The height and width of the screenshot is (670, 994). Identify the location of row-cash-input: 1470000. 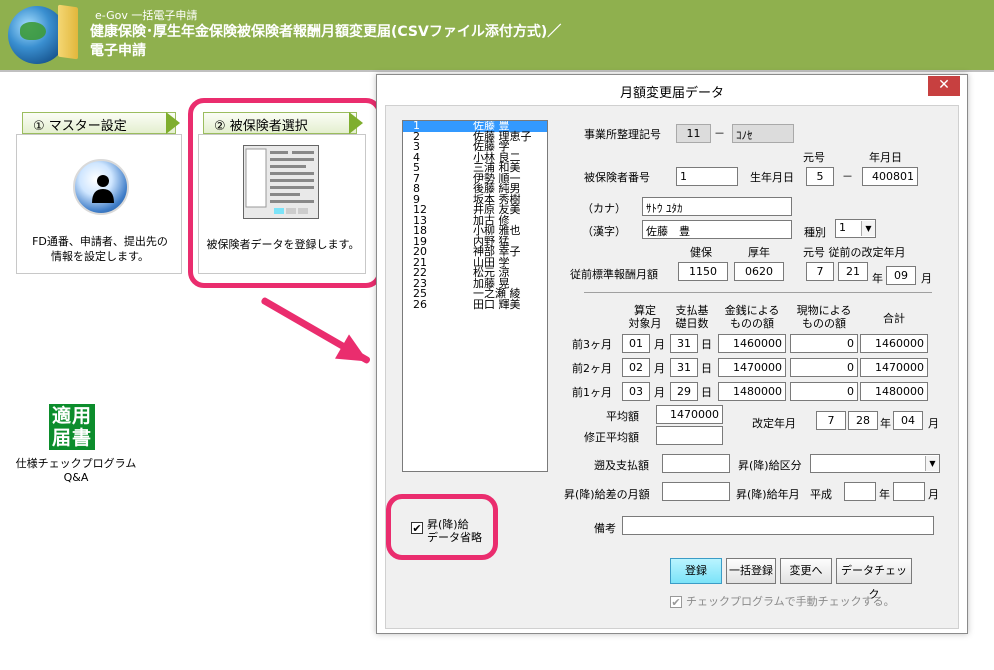
(752, 367).